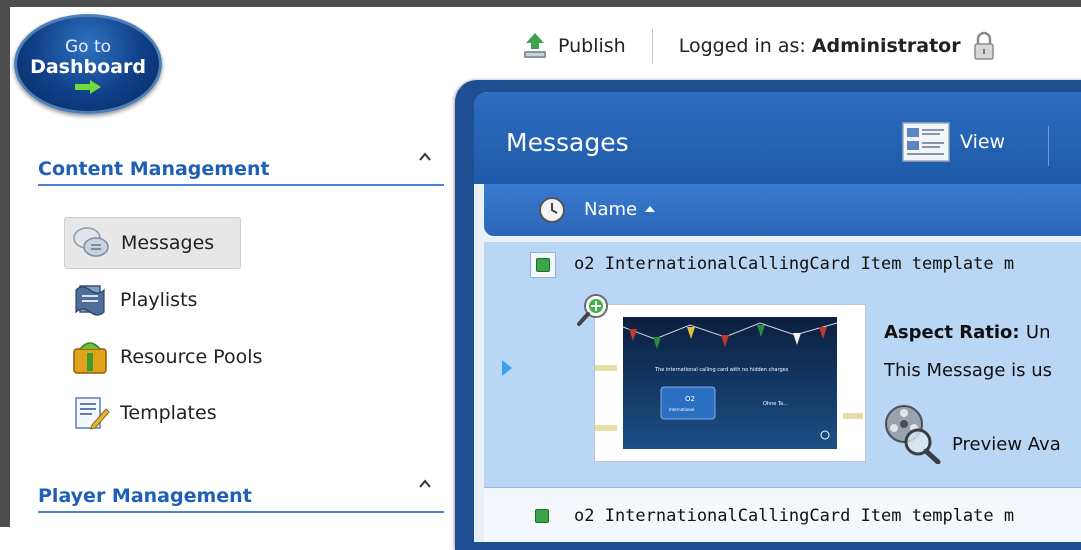 Image resolution: width=1081 pixels, height=550 pixels. I want to click on column-header: Name, so click(782, 210).